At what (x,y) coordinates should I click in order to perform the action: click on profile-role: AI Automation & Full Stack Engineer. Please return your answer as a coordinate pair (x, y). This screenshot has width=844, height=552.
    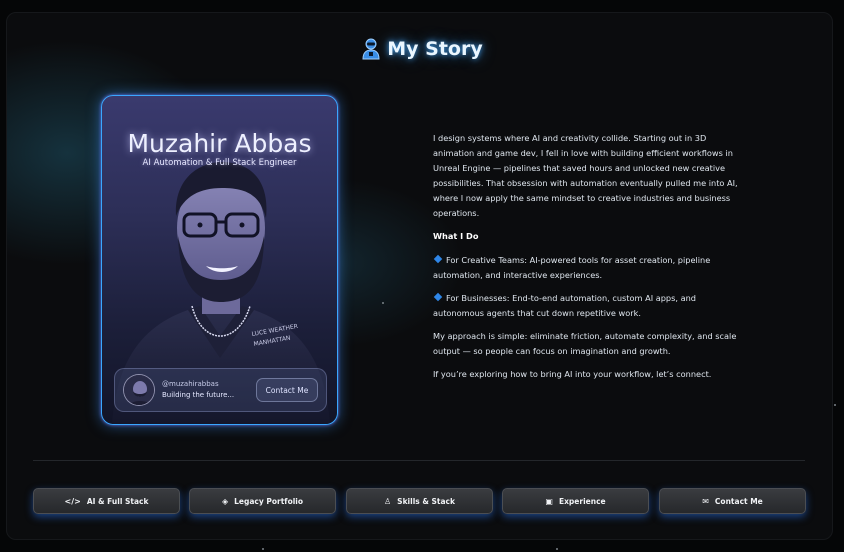
    Looking at the image, I should click on (219, 163).